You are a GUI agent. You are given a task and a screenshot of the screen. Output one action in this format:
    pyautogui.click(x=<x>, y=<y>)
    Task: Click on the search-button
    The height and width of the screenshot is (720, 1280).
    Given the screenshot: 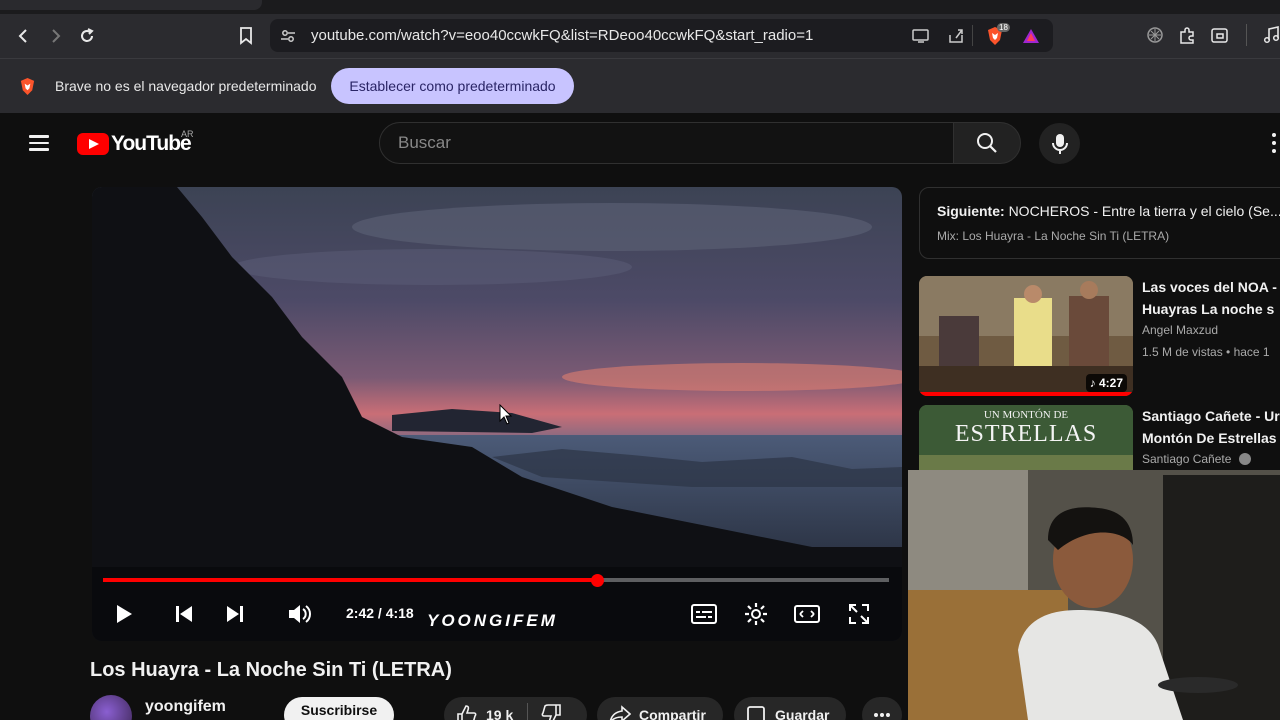 What is the action you would take?
    pyautogui.click(x=987, y=143)
    